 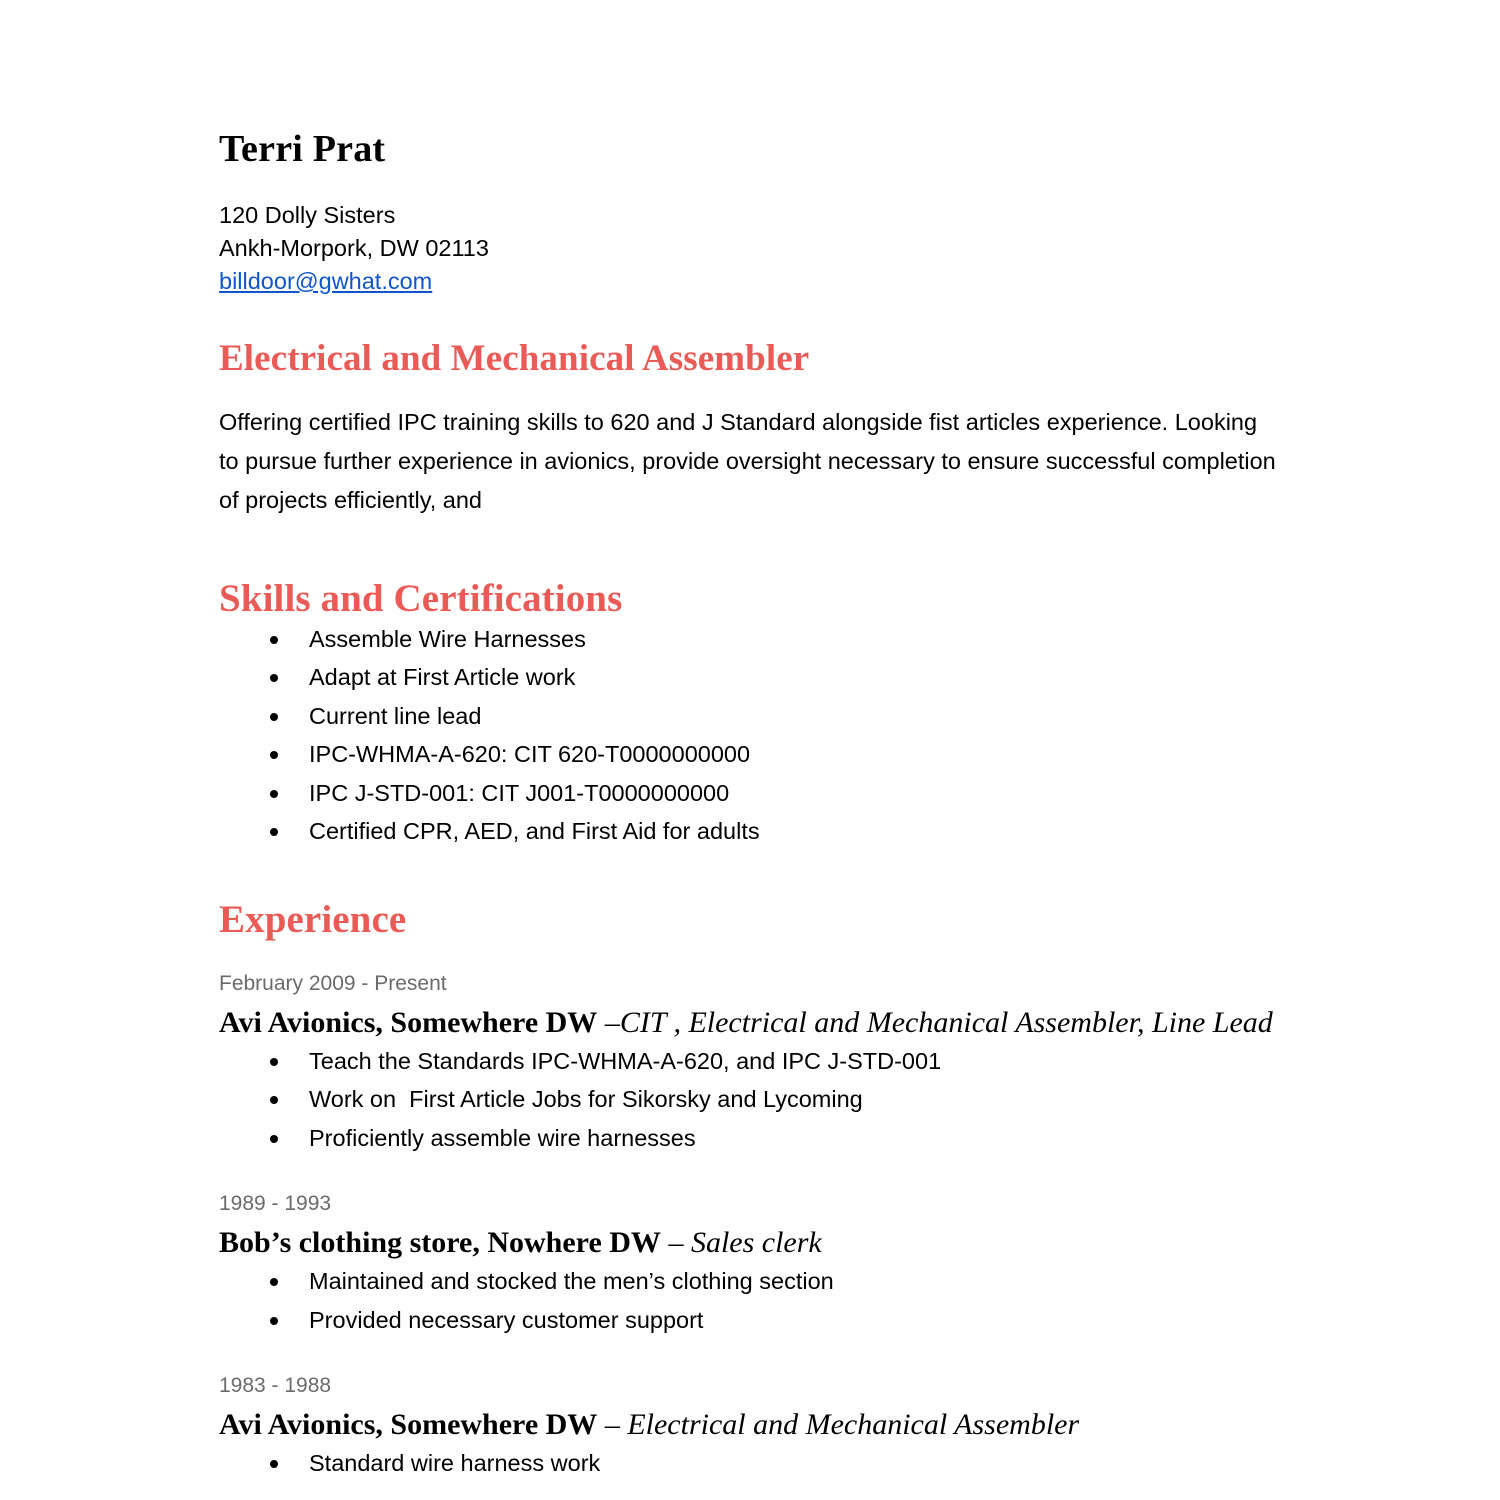 I want to click on job-dates: February 2009 - Present, so click(x=333, y=983).